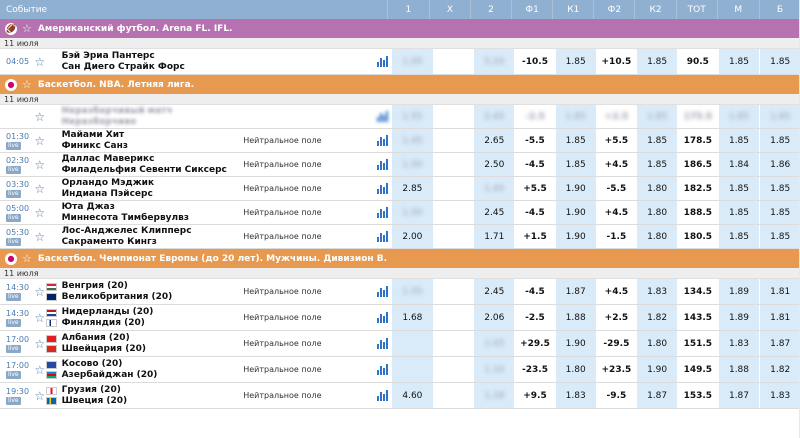 This screenshot has height=438, width=800. Describe the element at coordinates (27, 258) in the screenshot. I see `star-icon: ☆` at that location.